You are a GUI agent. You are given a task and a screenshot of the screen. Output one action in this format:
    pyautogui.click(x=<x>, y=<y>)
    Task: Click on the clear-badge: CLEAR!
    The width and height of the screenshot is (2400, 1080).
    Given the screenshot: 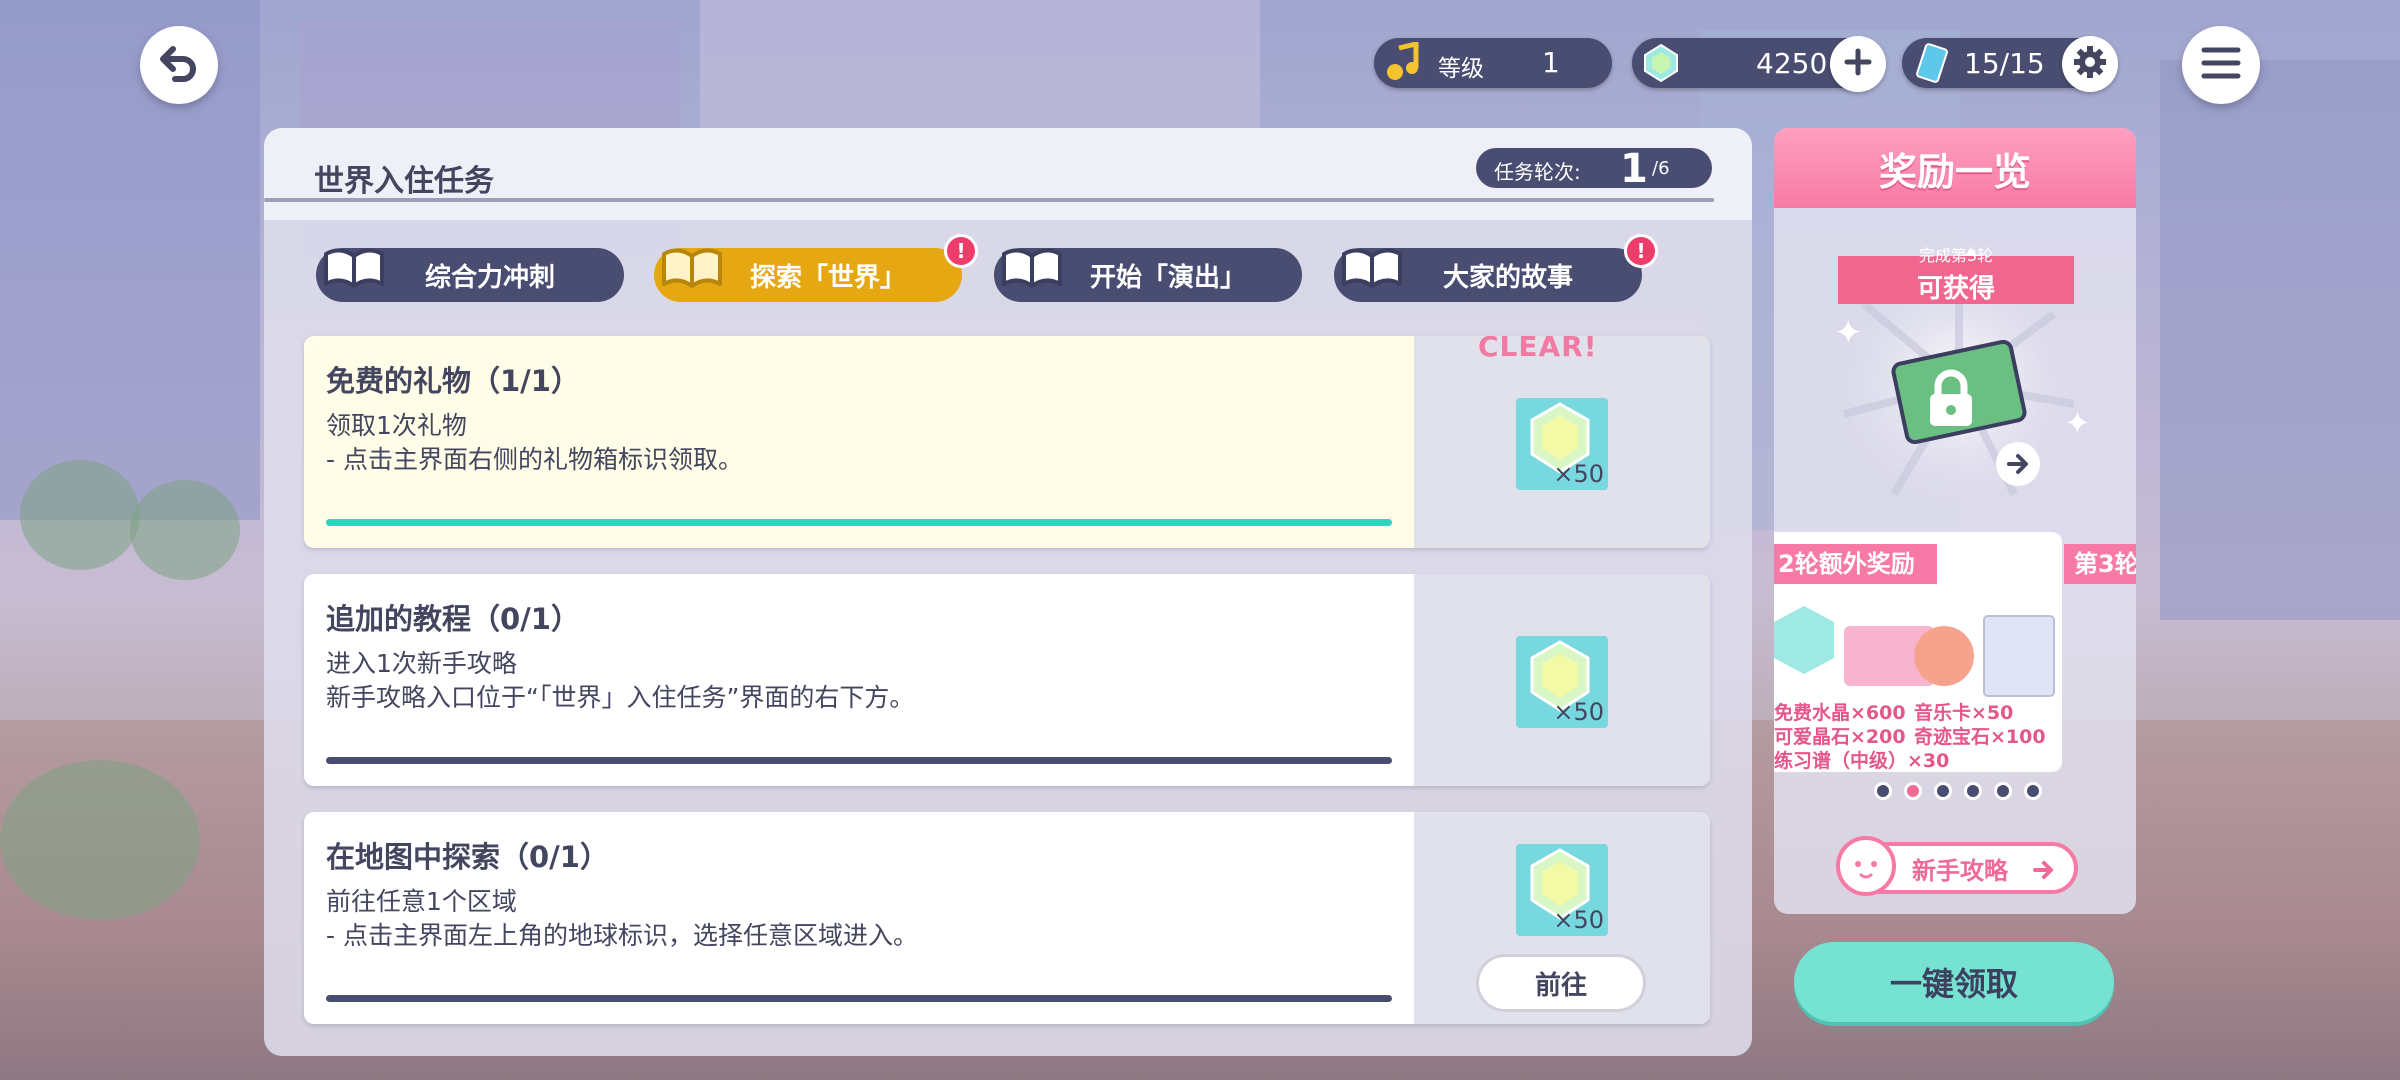 What is the action you would take?
    pyautogui.click(x=1538, y=349)
    